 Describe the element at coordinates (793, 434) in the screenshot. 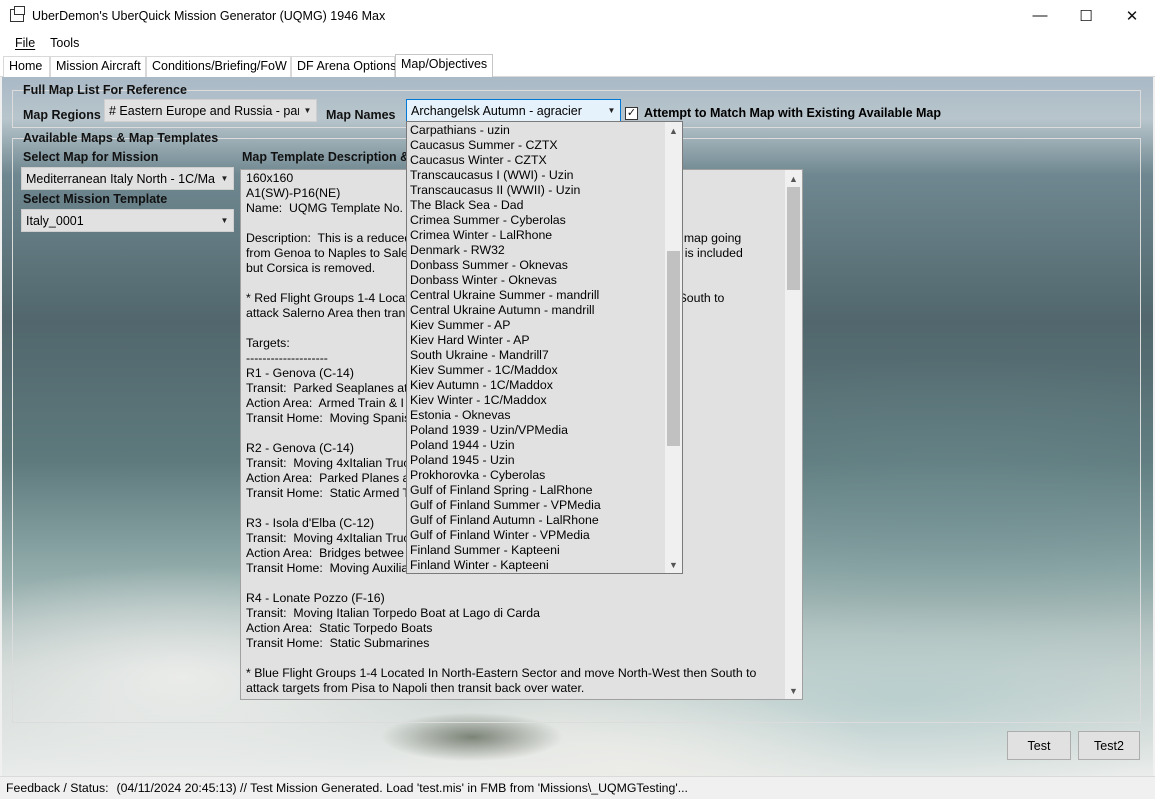

I see `description-scrollbar: ▲ ▼` at that location.